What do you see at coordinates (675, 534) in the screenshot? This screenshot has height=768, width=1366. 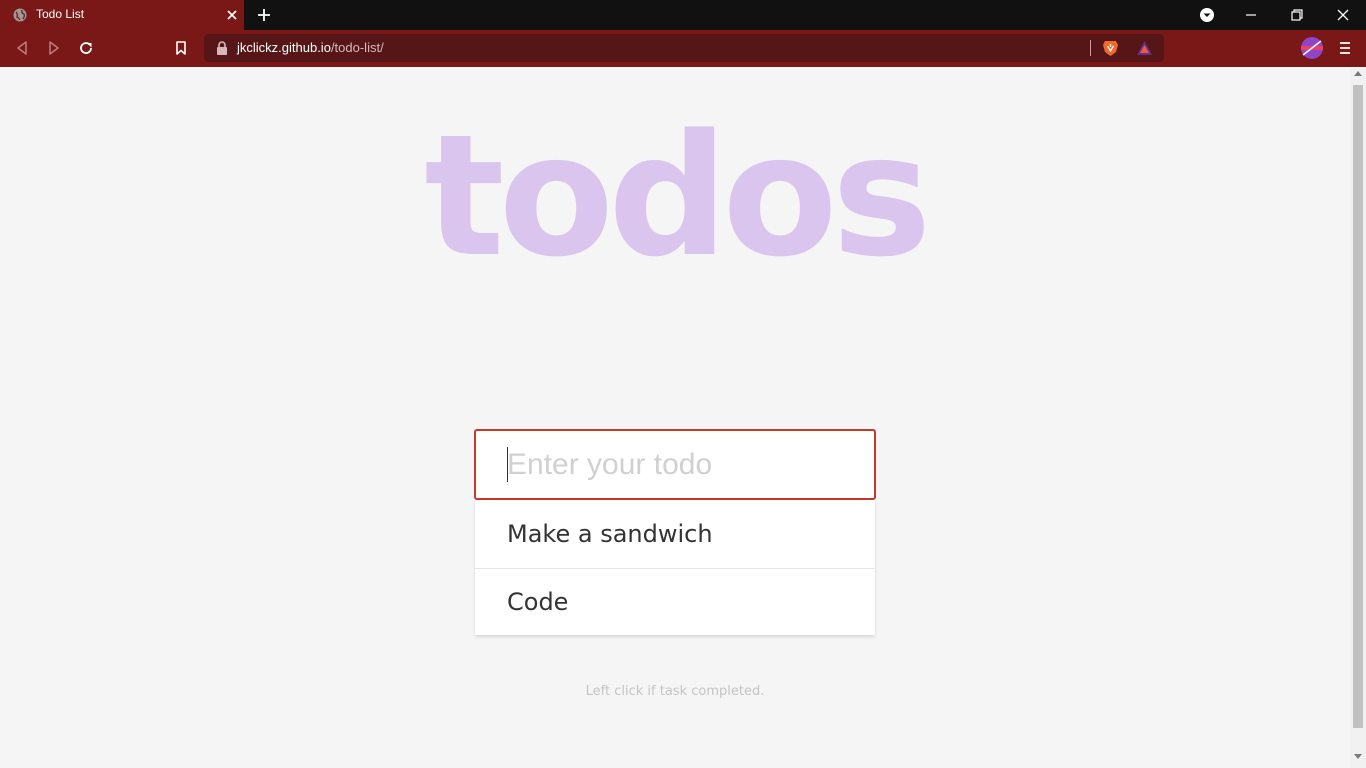 I see `todo-item: Make a sandwich` at bounding box center [675, 534].